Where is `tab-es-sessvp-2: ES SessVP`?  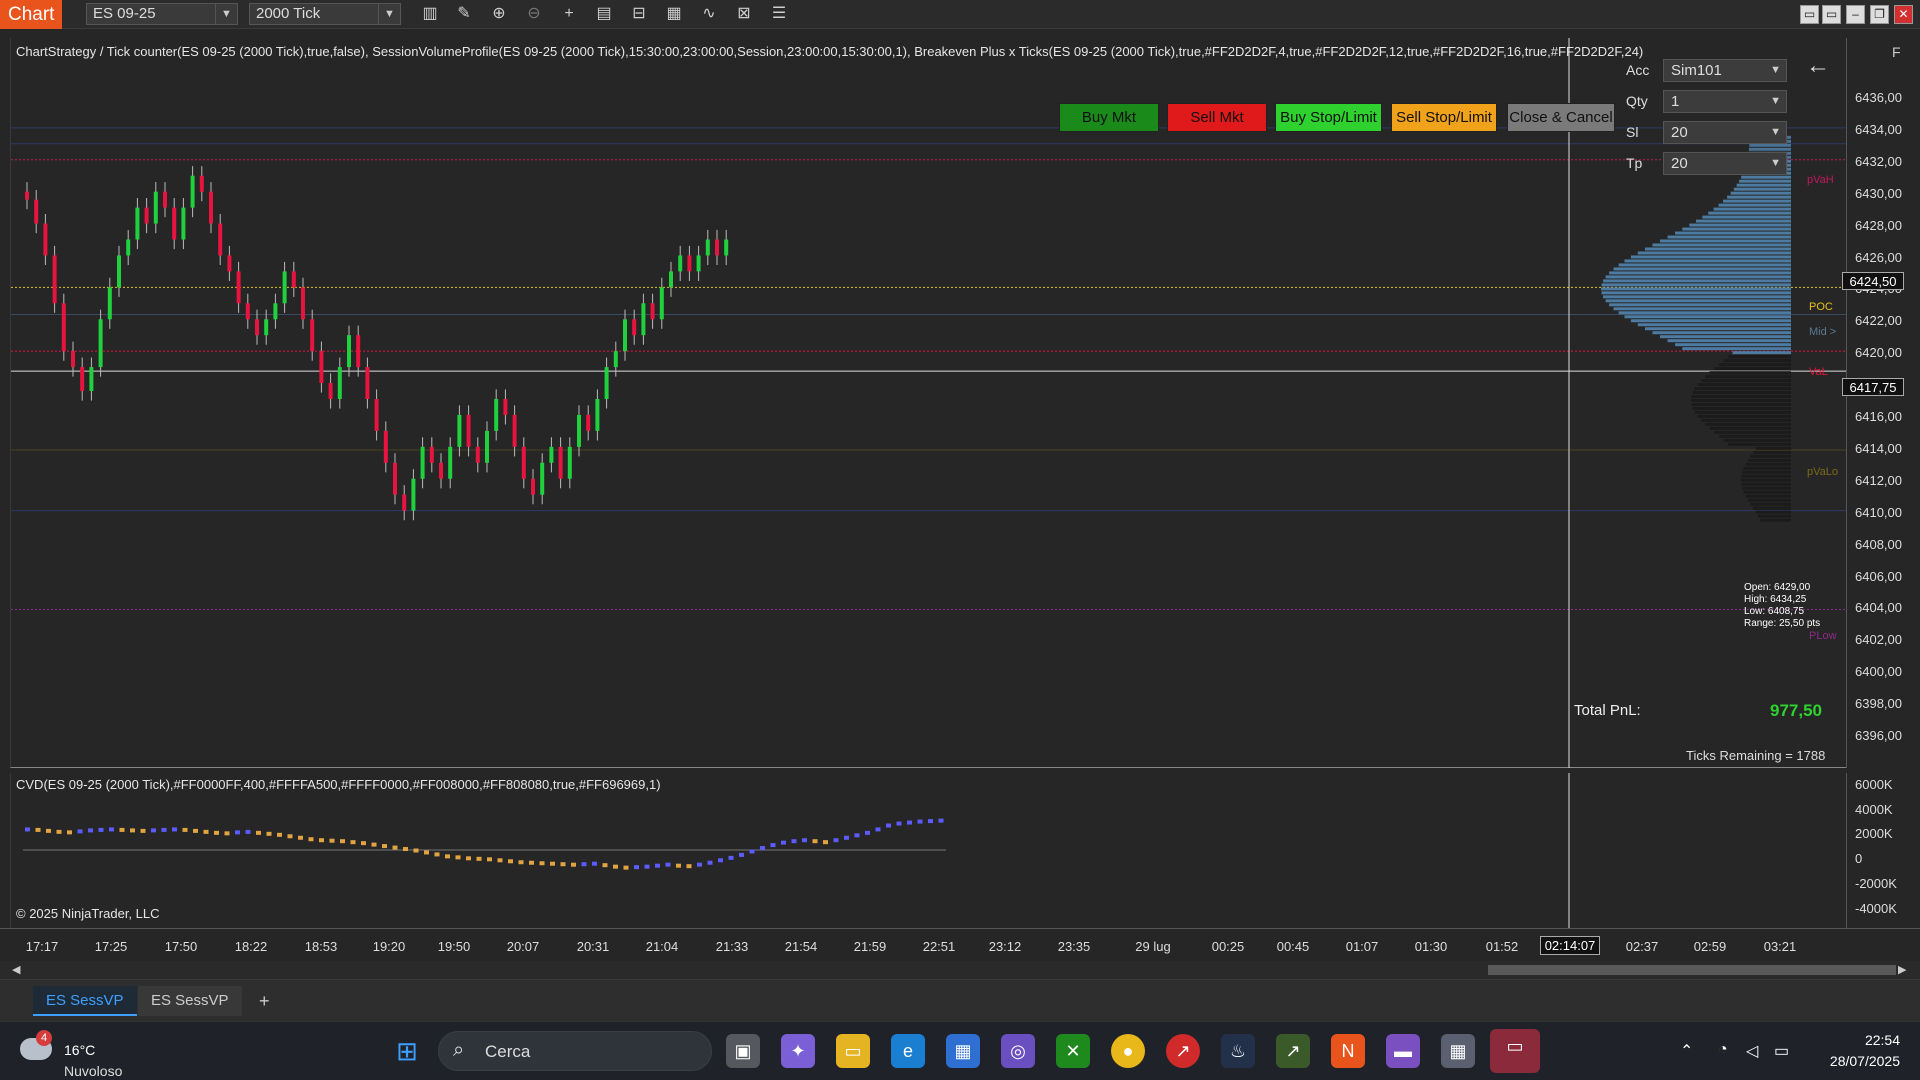 tab-es-sessvp-2: ES SessVP is located at coordinates (190, 1001).